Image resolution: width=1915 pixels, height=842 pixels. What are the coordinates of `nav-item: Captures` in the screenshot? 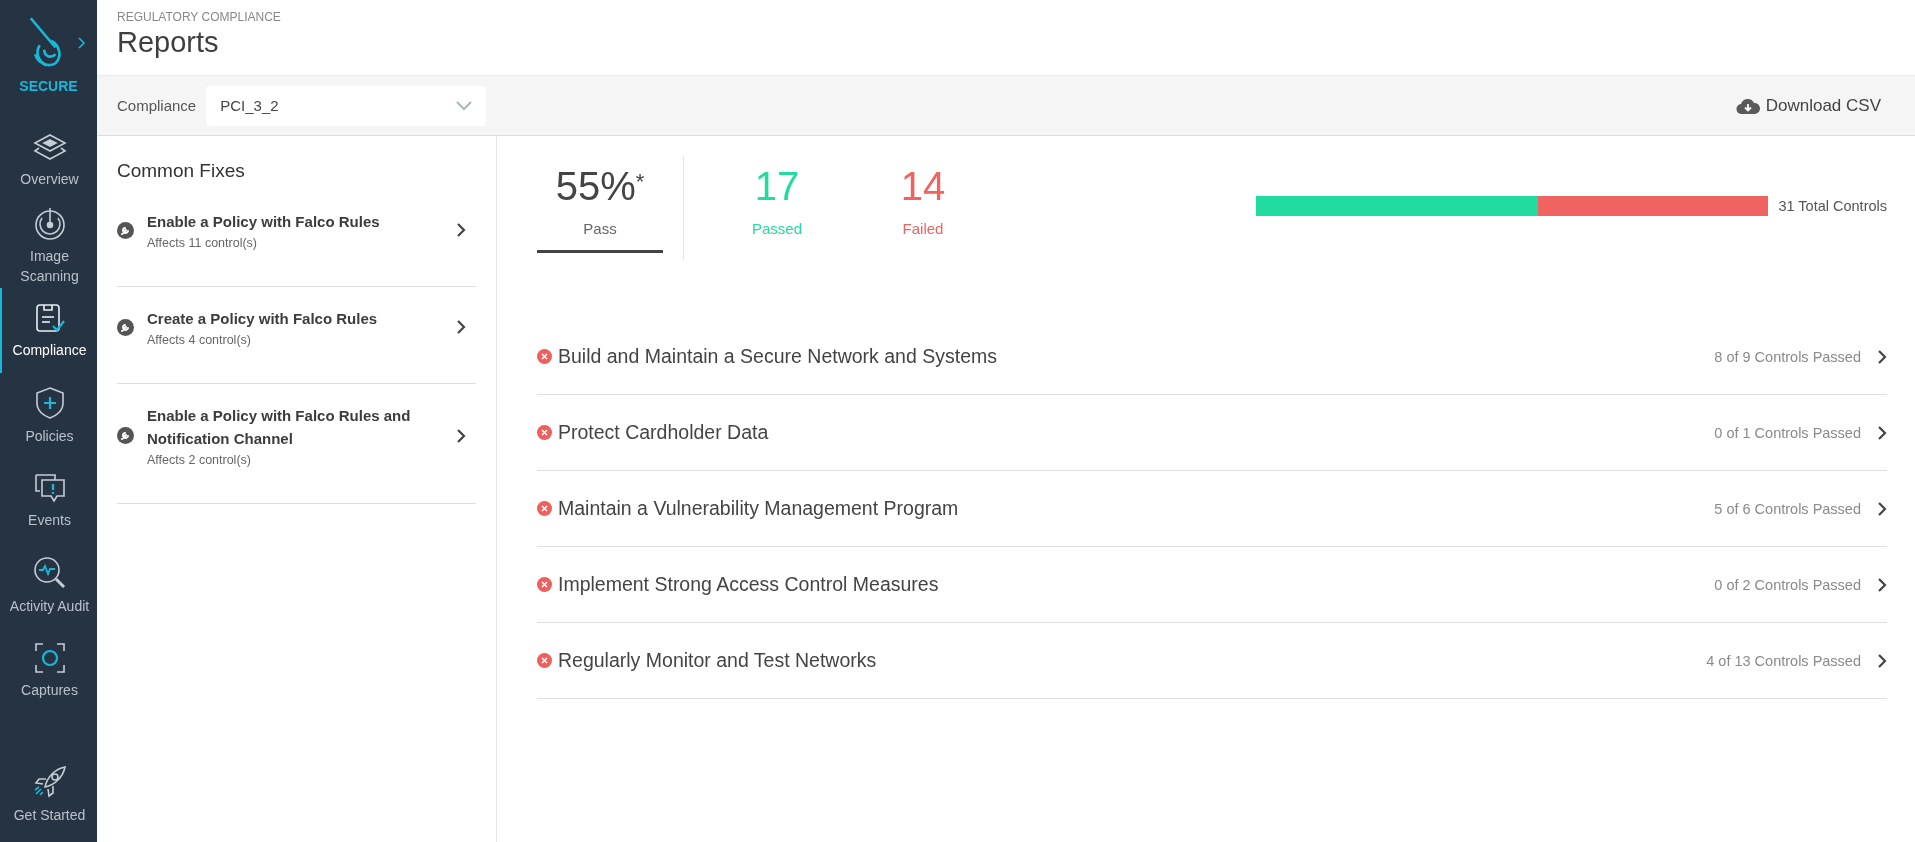 It's located at (48, 670).